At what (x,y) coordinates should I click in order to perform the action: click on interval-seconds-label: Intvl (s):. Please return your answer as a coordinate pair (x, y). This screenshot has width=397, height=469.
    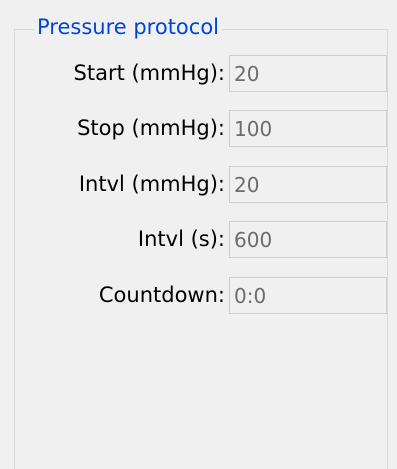
    Looking at the image, I should click on (181, 239).